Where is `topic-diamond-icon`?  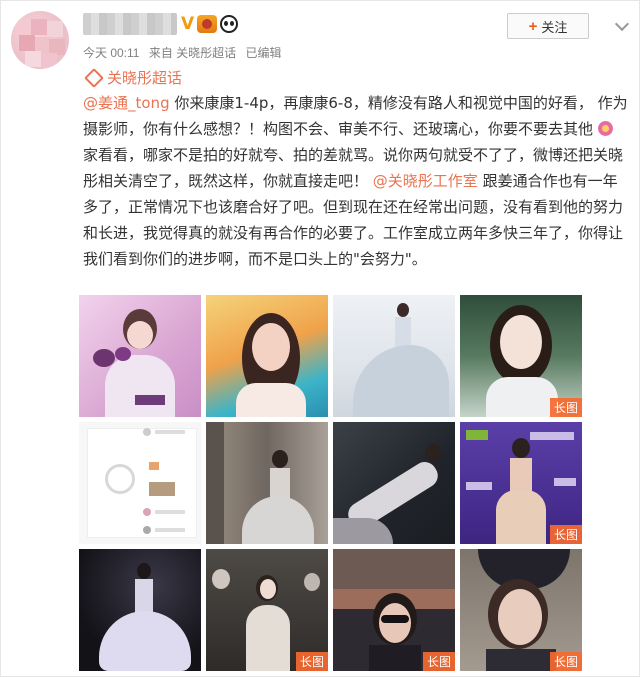
topic-diamond-icon is located at coordinates (94, 77).